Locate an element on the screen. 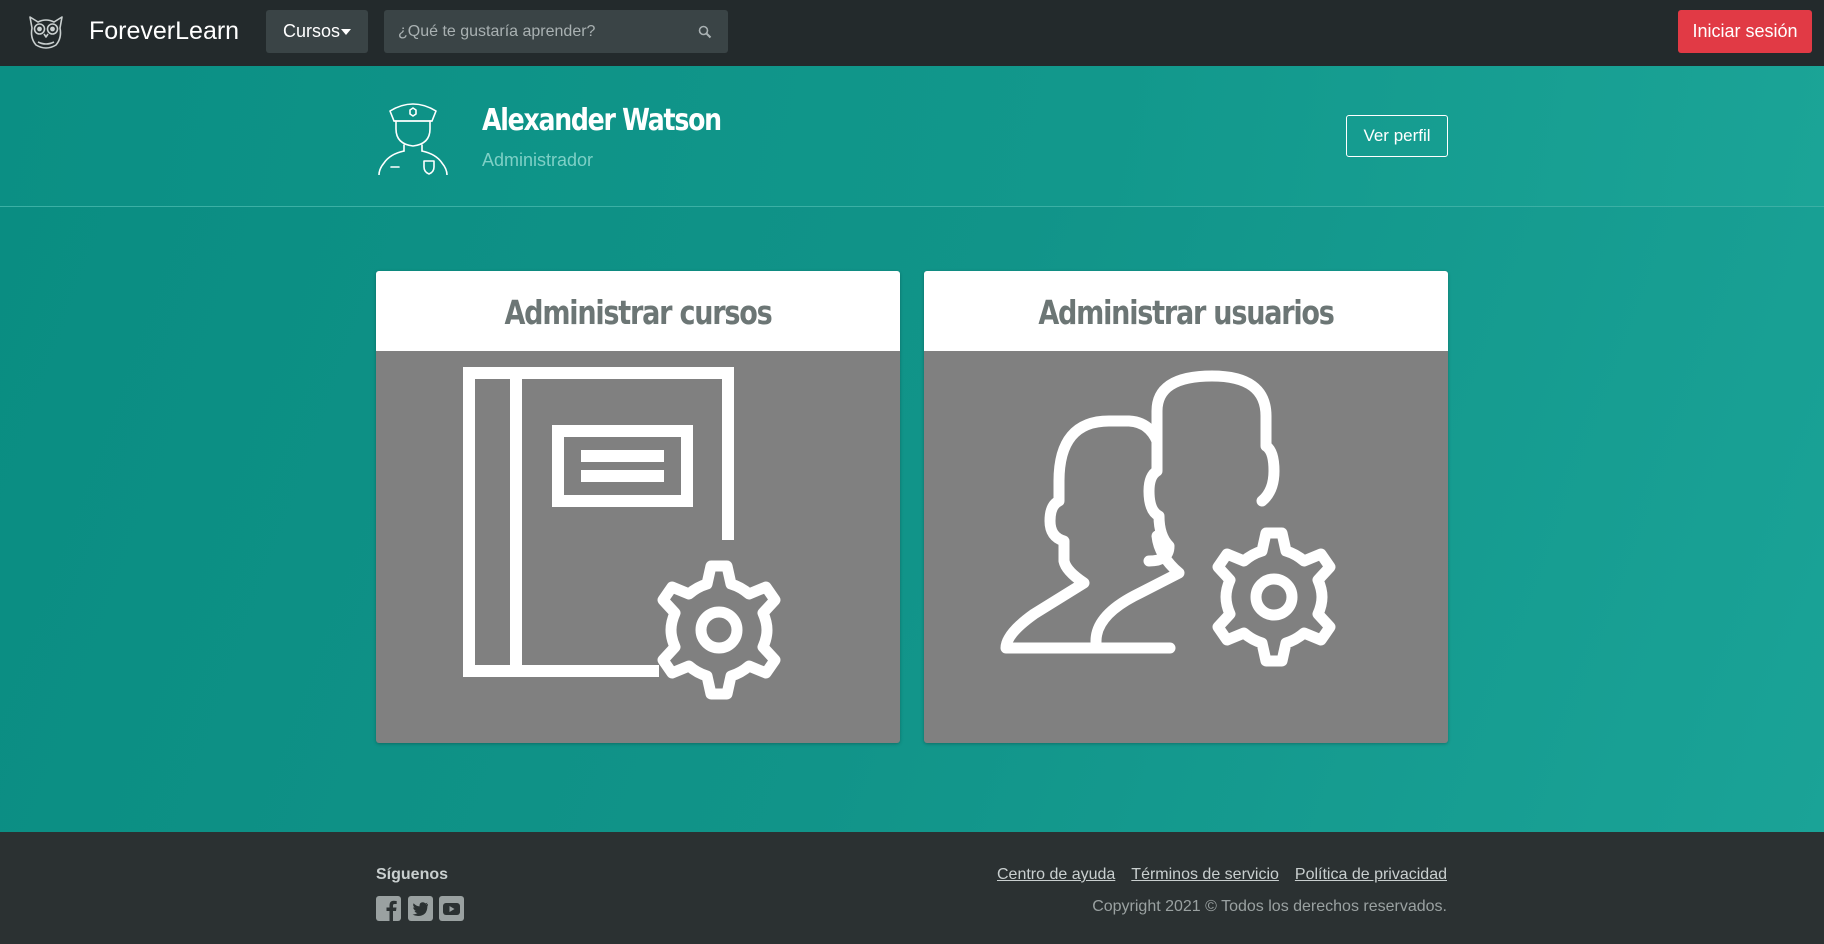 Image resolution: width=1824 pixels, height=944 pixels. users-settings-icon is located at coordinates (1168, 518).